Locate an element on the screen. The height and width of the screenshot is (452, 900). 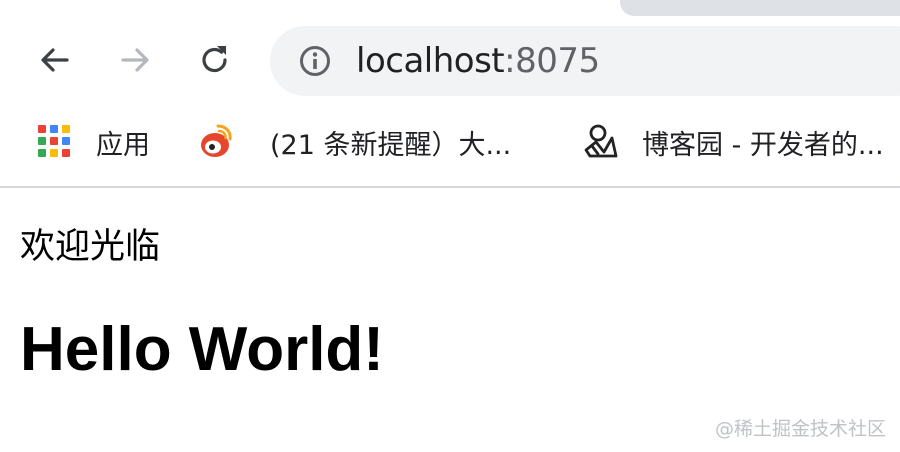
back-button is located at coordinates (55, 60).